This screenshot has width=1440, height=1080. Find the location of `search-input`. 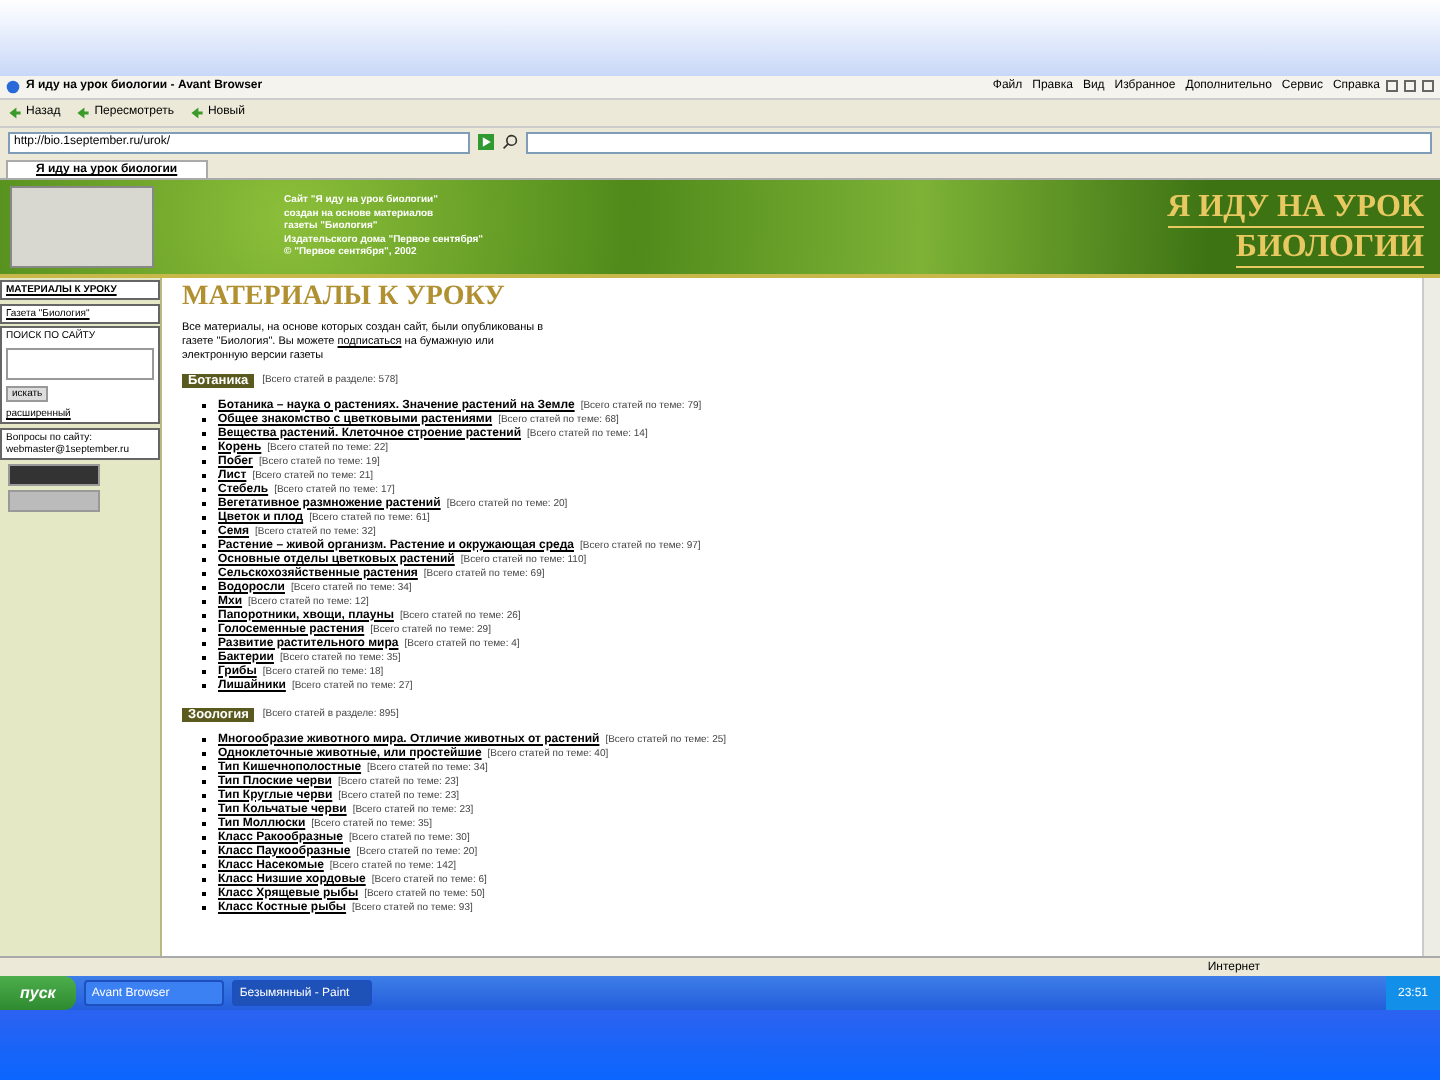

search-input is located at coordinates (80, 363).